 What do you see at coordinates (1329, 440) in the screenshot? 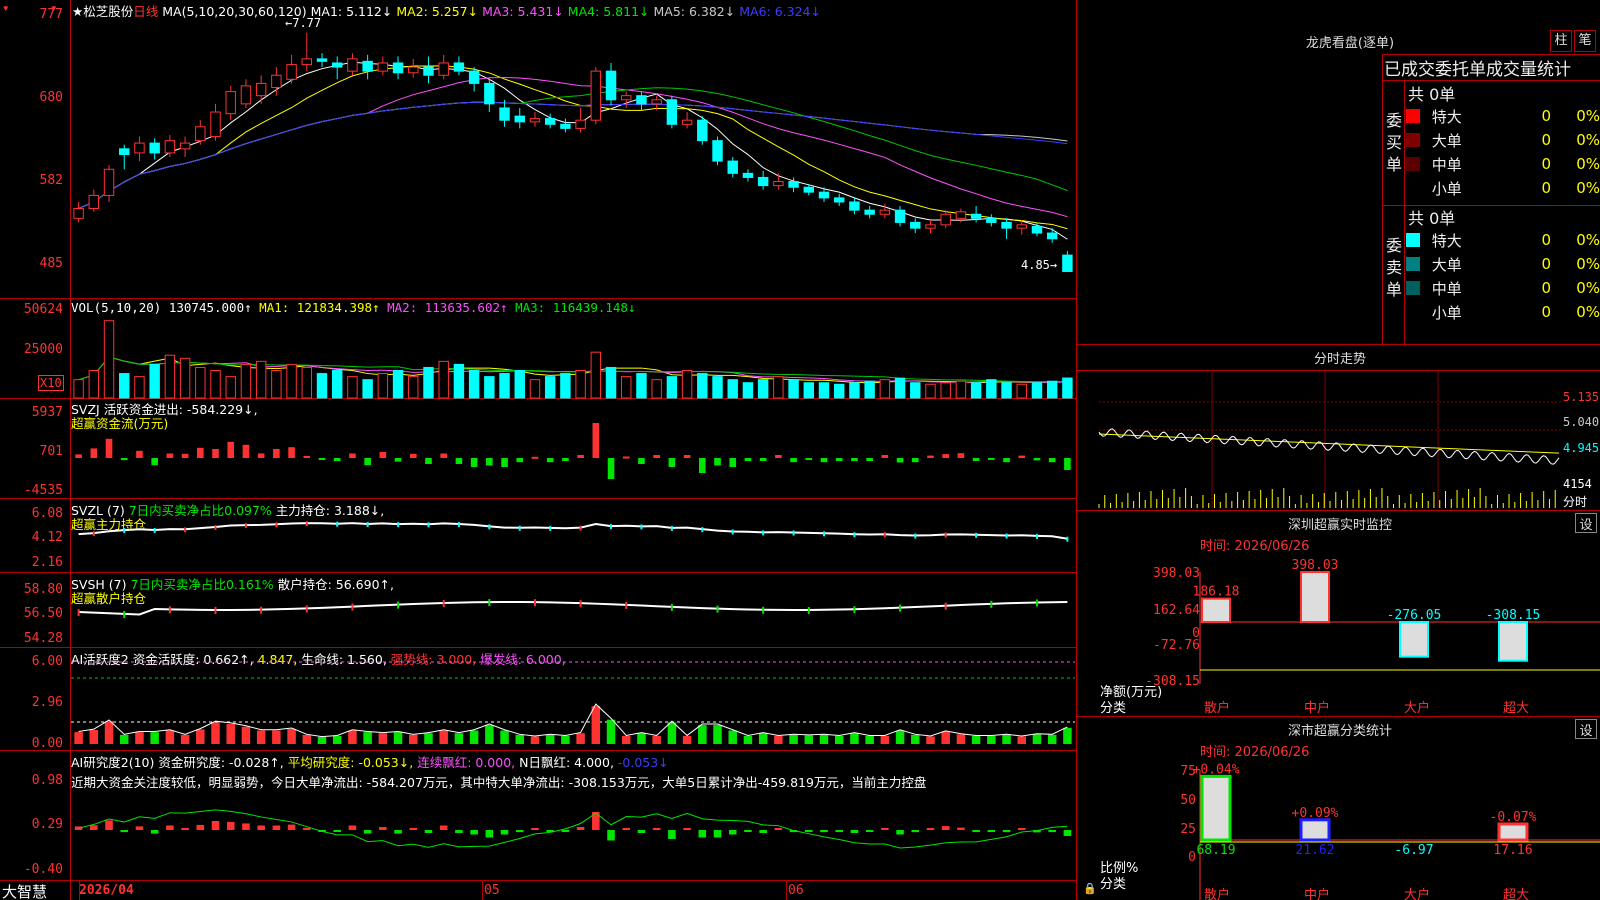
I see `intraday-chart` at bounding box center [1329, 440].